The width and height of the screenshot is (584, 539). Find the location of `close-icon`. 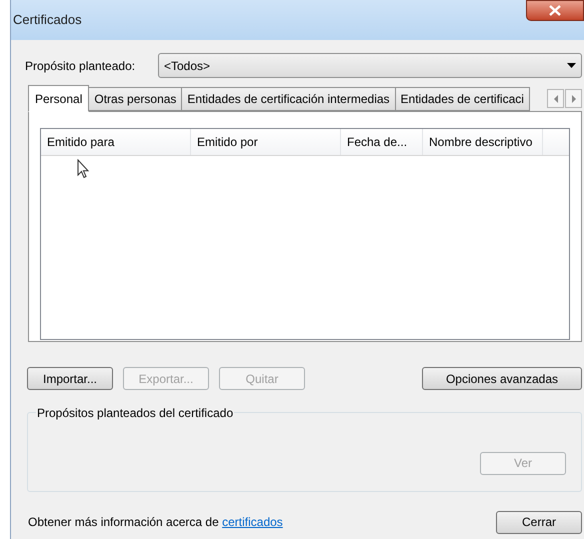

close-icon is located at coordinates (555, 10).